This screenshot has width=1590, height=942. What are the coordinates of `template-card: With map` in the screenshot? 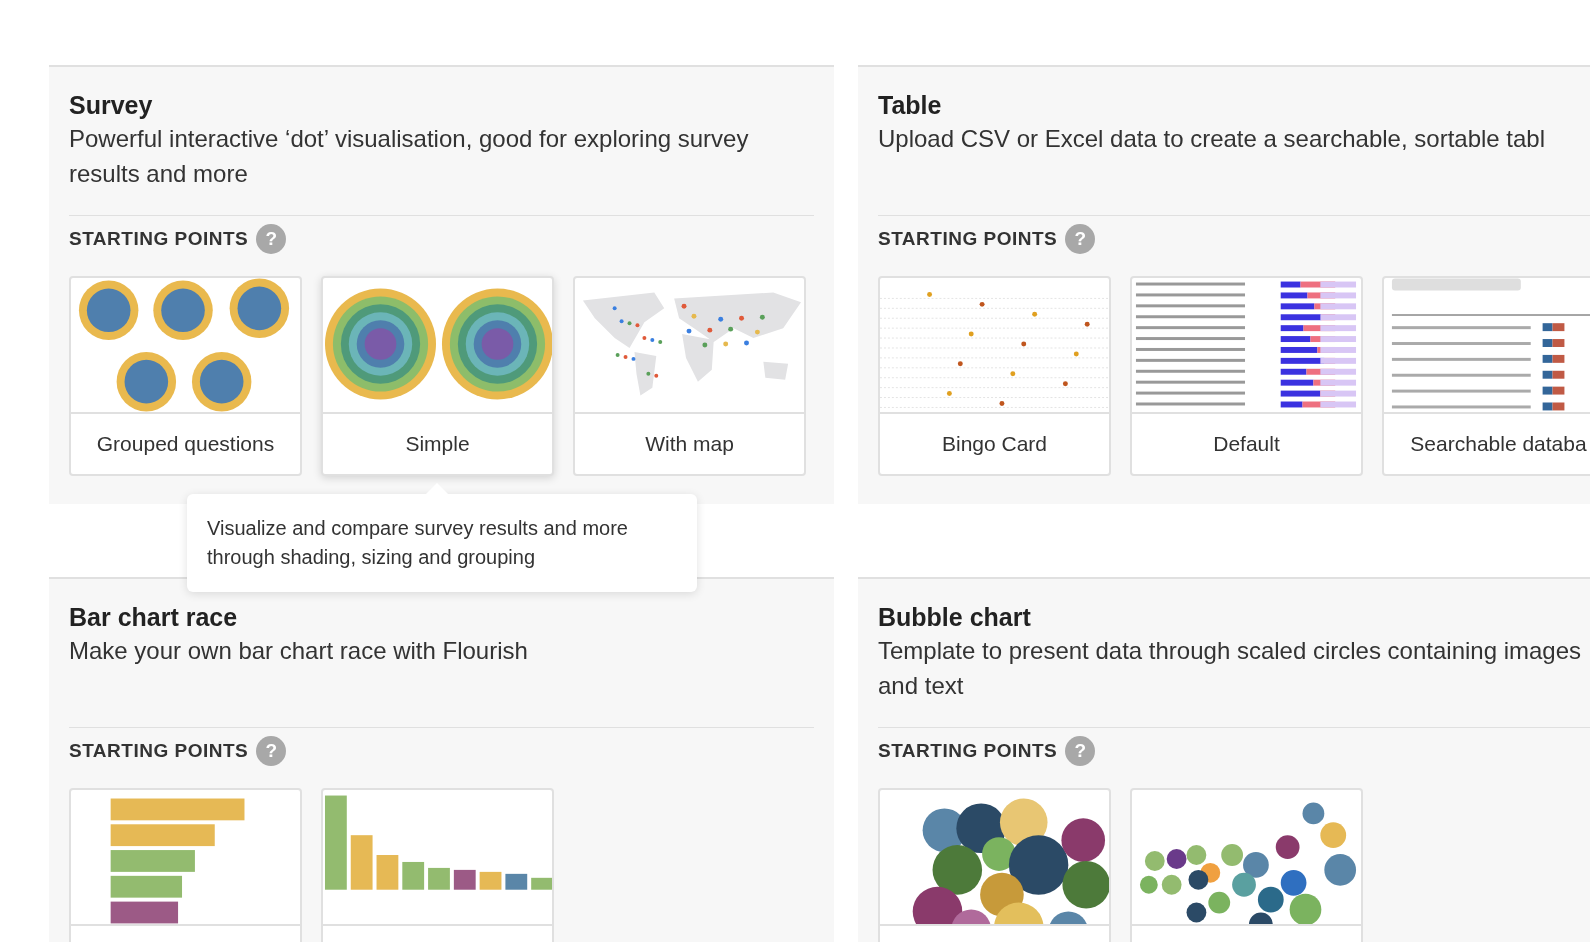 It's located at (689, 376).